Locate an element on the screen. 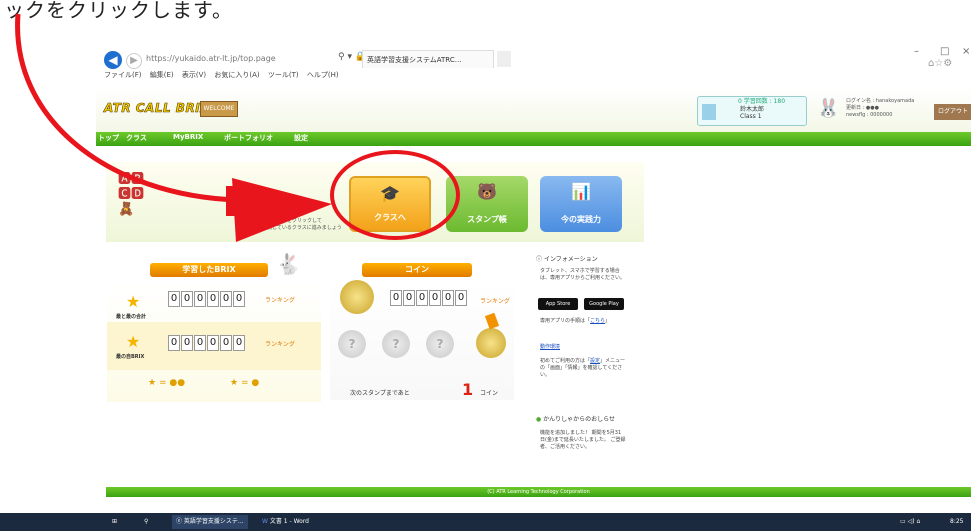 The image size is (971, 531). app-guide-link: こちら is located at coordinates (597, 321).